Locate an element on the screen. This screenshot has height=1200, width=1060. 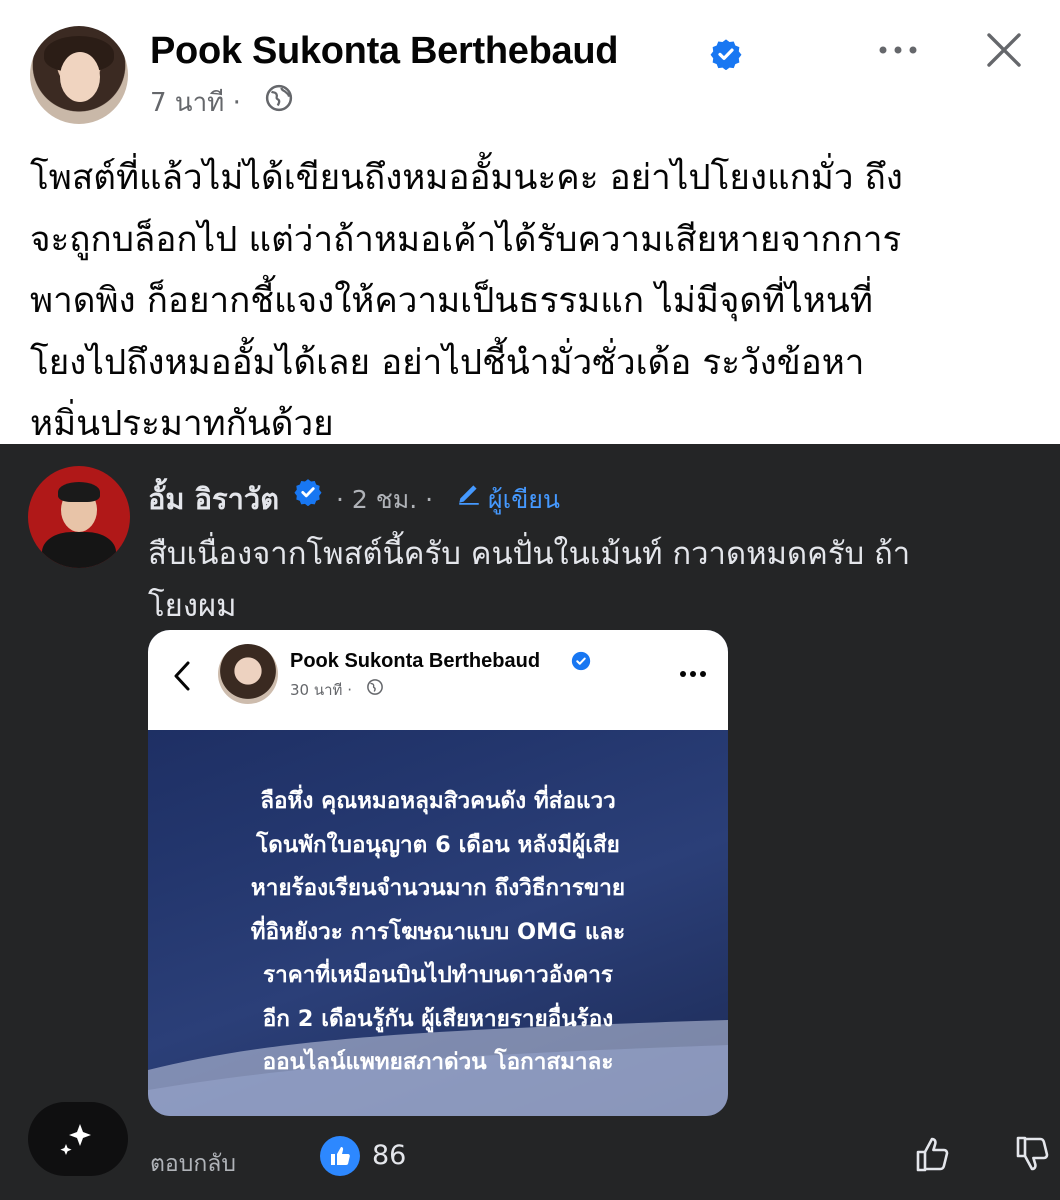
like-icon is located at coordinates (340, 1156).